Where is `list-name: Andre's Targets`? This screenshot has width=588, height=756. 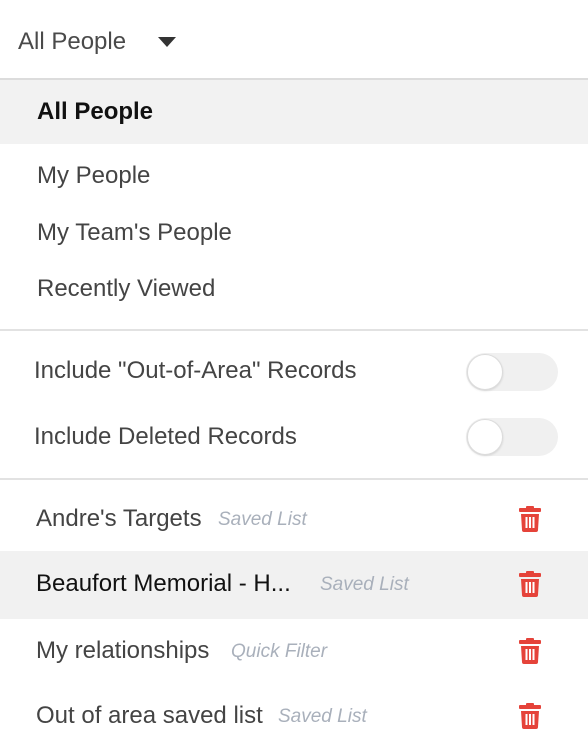
list-name: Andre's Targets is located at coordinates (119, 518).